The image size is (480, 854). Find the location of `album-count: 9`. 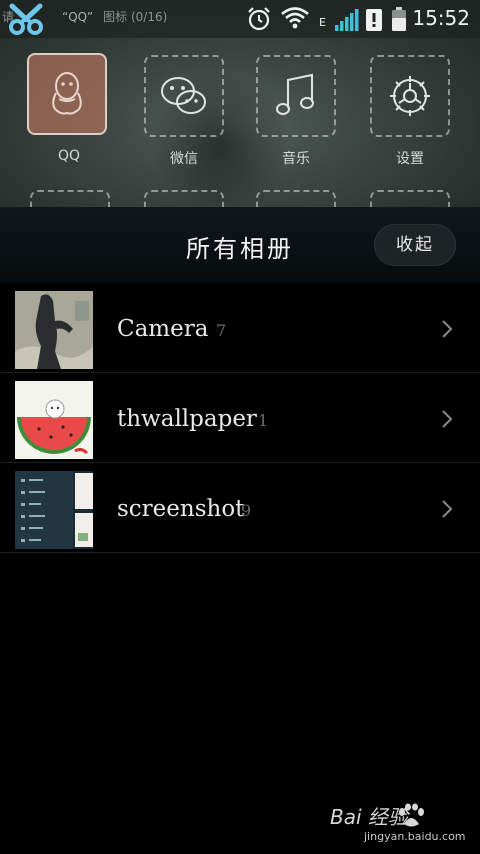

album-count: 9 is located at coordinates (246, 510).